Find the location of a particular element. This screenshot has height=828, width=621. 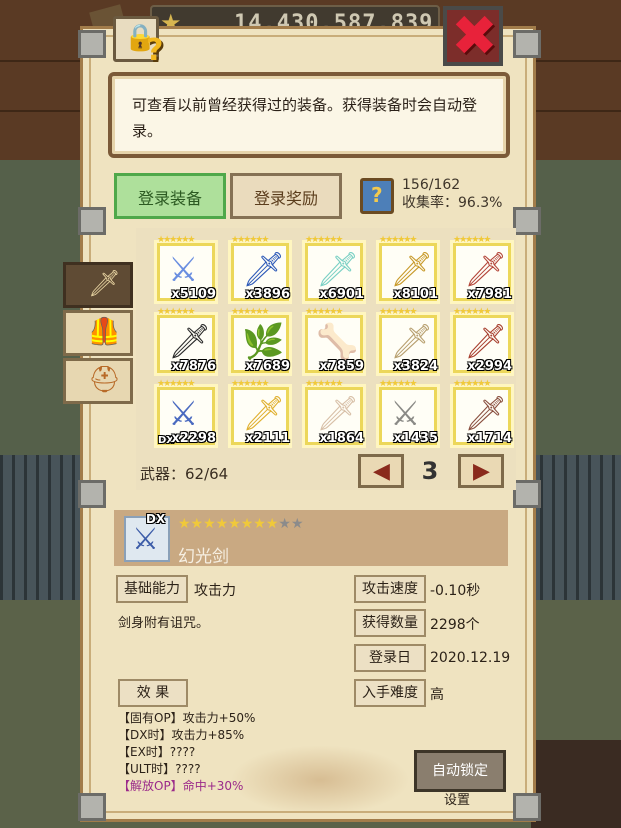

next-page-button: ▶ is located at coordinates (481, 471).